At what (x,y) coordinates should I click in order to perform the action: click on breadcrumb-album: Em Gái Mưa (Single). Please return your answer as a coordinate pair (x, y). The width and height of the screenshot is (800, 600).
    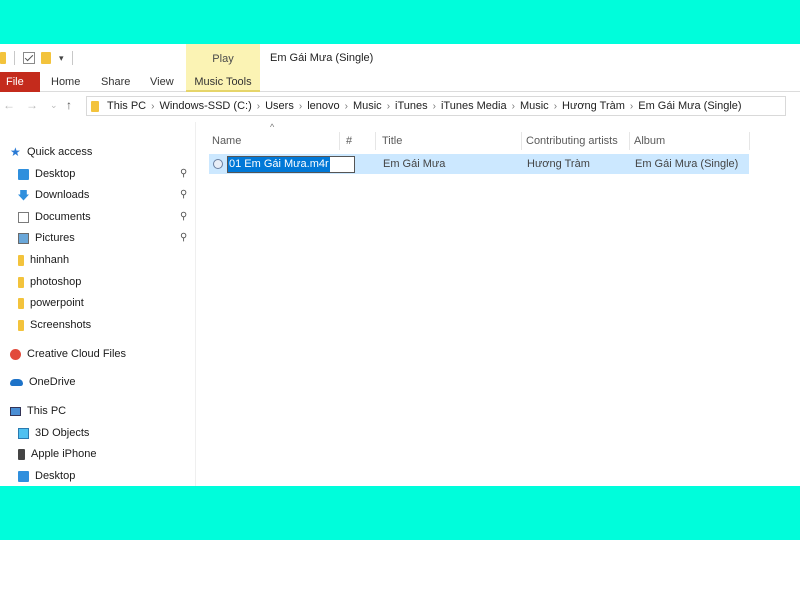
    Looking at the image, I should click on (689, 106).